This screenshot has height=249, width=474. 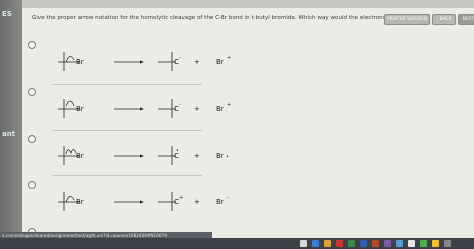 I want to click on calendar-icon, so click(x=411, y=243).